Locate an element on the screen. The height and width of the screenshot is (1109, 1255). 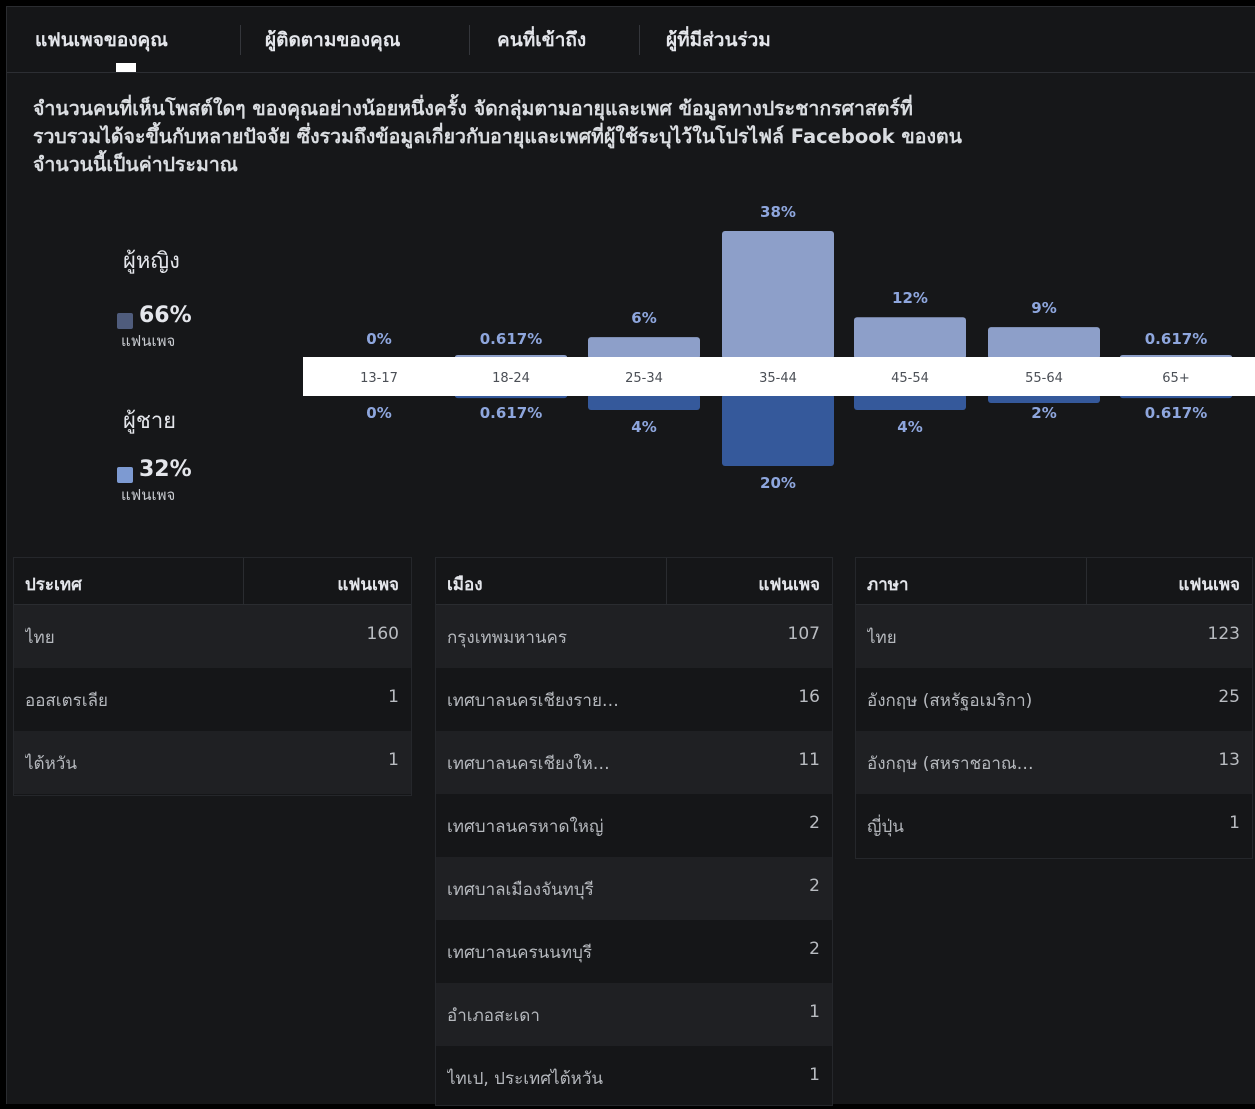
row-name: ญี่ปุ่น is located at coordinates (885, 827).